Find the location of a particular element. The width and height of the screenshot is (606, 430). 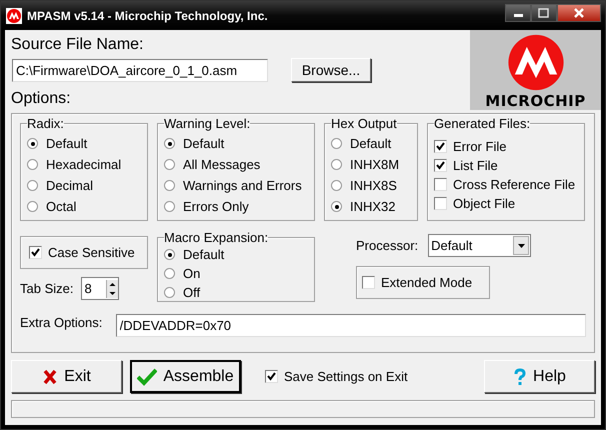

close-icon is located at coordinates (579, 13).